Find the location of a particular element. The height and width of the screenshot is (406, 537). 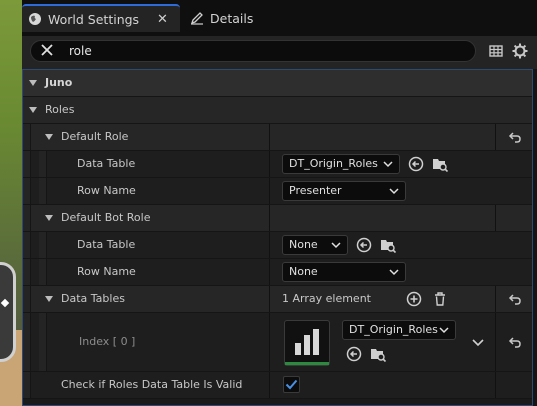

tab-world-settings: World Settings ✕ is located at coordinates (101, 18).